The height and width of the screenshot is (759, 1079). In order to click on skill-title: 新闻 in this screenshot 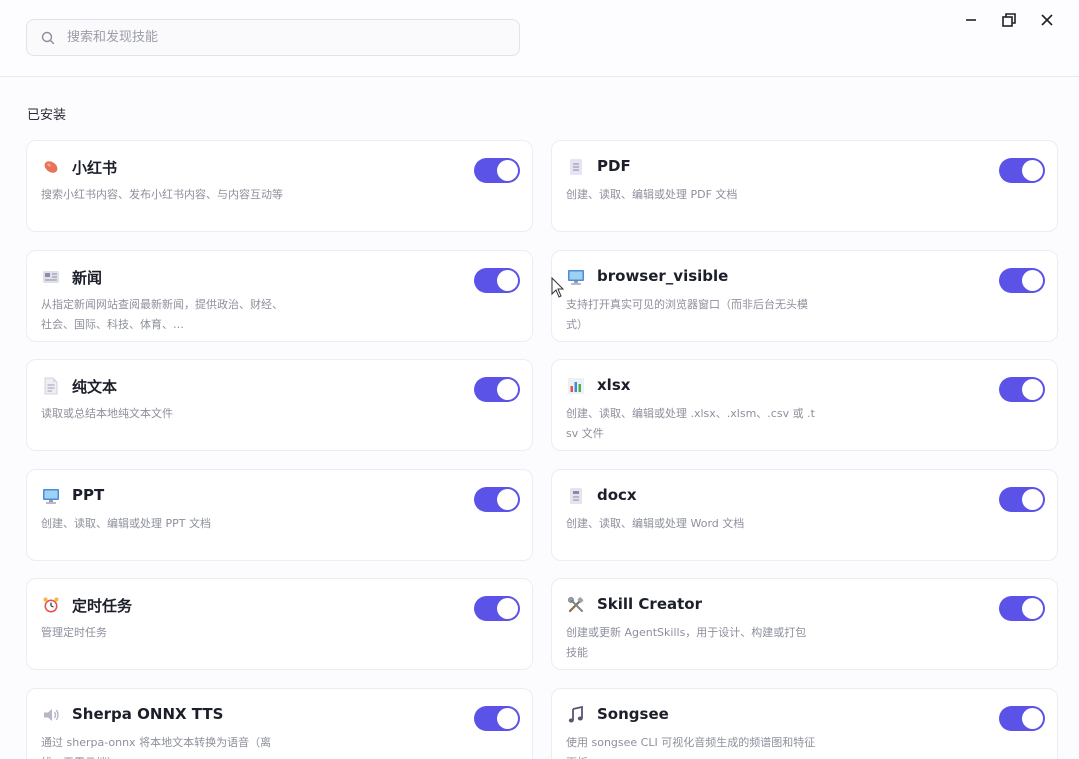, I will do `click(87, 278)`.